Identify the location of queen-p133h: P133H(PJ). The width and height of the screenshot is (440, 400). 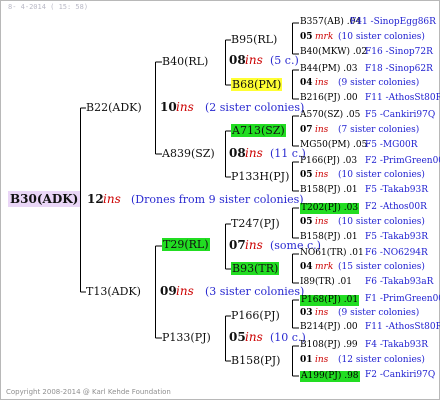
(260, 176).